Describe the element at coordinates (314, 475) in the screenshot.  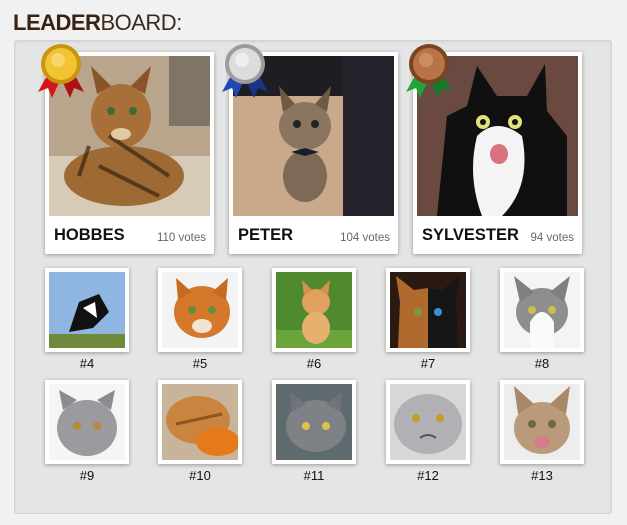
I see `rank-label: #11` at that location.